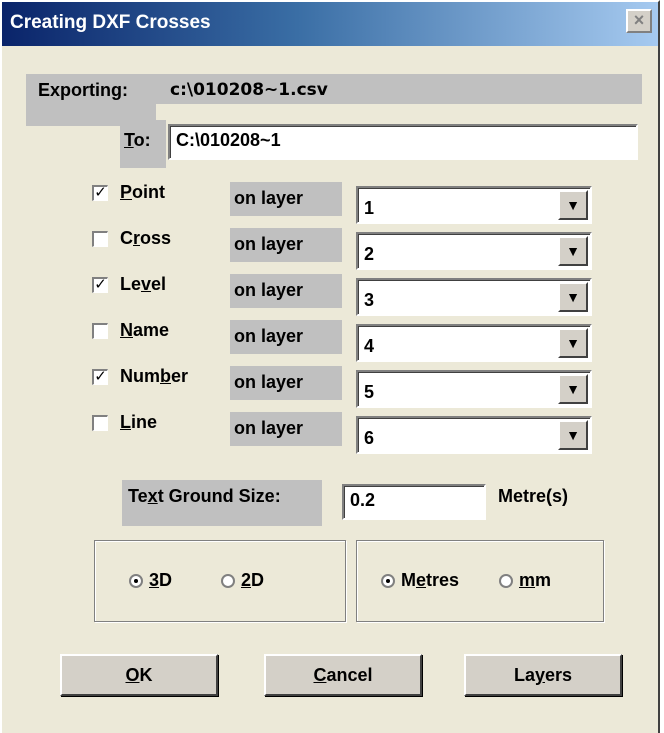  I want to click on text-size-label: Text Ground Size:, so click(204, 496).